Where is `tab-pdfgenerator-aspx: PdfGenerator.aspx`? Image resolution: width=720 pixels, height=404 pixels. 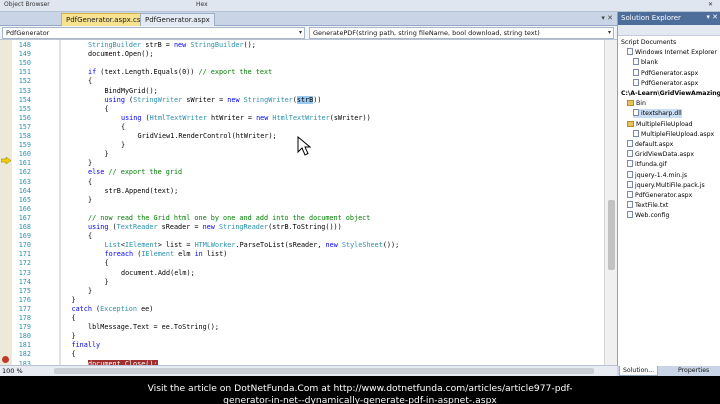 tab-pdfgenerator-aspx: PdfGenerator.aspx is located at coordinates (177, 19).